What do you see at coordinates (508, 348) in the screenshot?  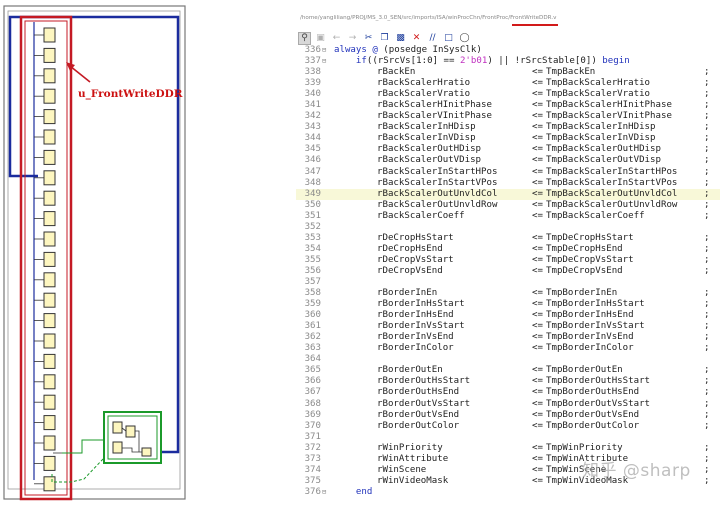 I see `code-line: 363 rBorderInColor <= TmpBorderInColor;` at bounding box center [508, 348].